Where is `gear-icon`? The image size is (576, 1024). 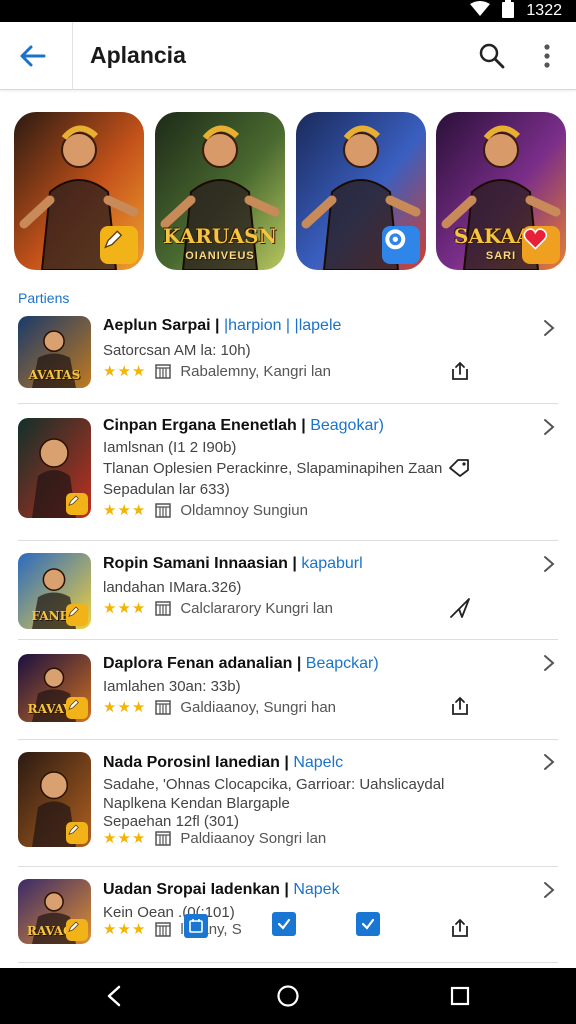
gear-icon is located at coordinates (401, 245).